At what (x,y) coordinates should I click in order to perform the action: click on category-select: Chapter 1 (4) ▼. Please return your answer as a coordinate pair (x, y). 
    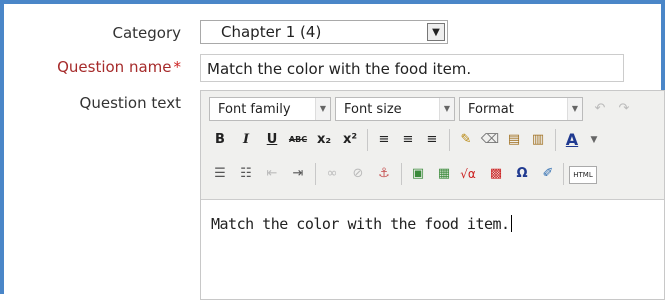
    Looking at the image, I should click on (324, 32).